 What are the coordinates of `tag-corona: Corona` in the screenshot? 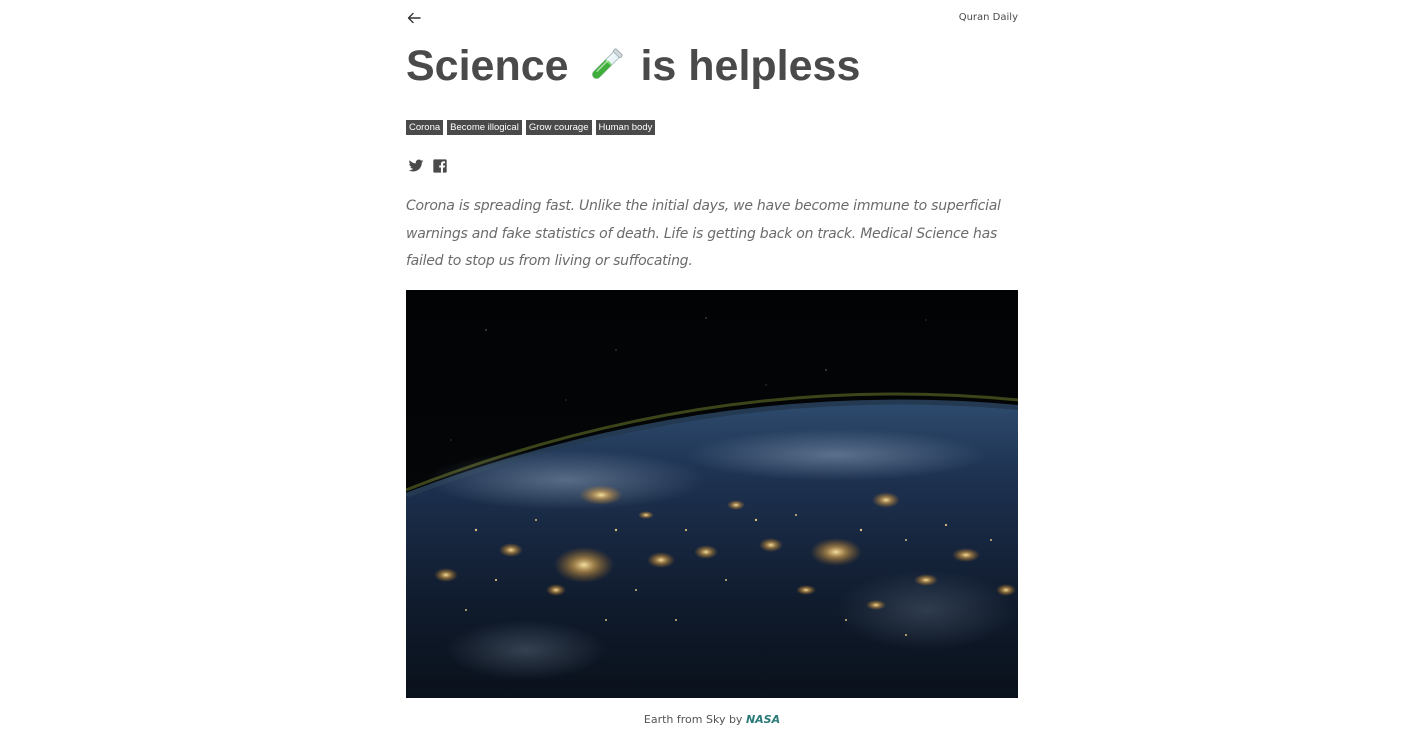 It's located at (425, 127).